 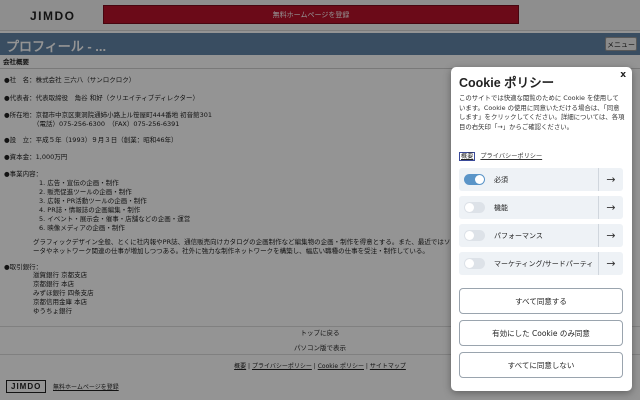 I want to click on toggle-switch-marketing, so click(x=474, y=263).